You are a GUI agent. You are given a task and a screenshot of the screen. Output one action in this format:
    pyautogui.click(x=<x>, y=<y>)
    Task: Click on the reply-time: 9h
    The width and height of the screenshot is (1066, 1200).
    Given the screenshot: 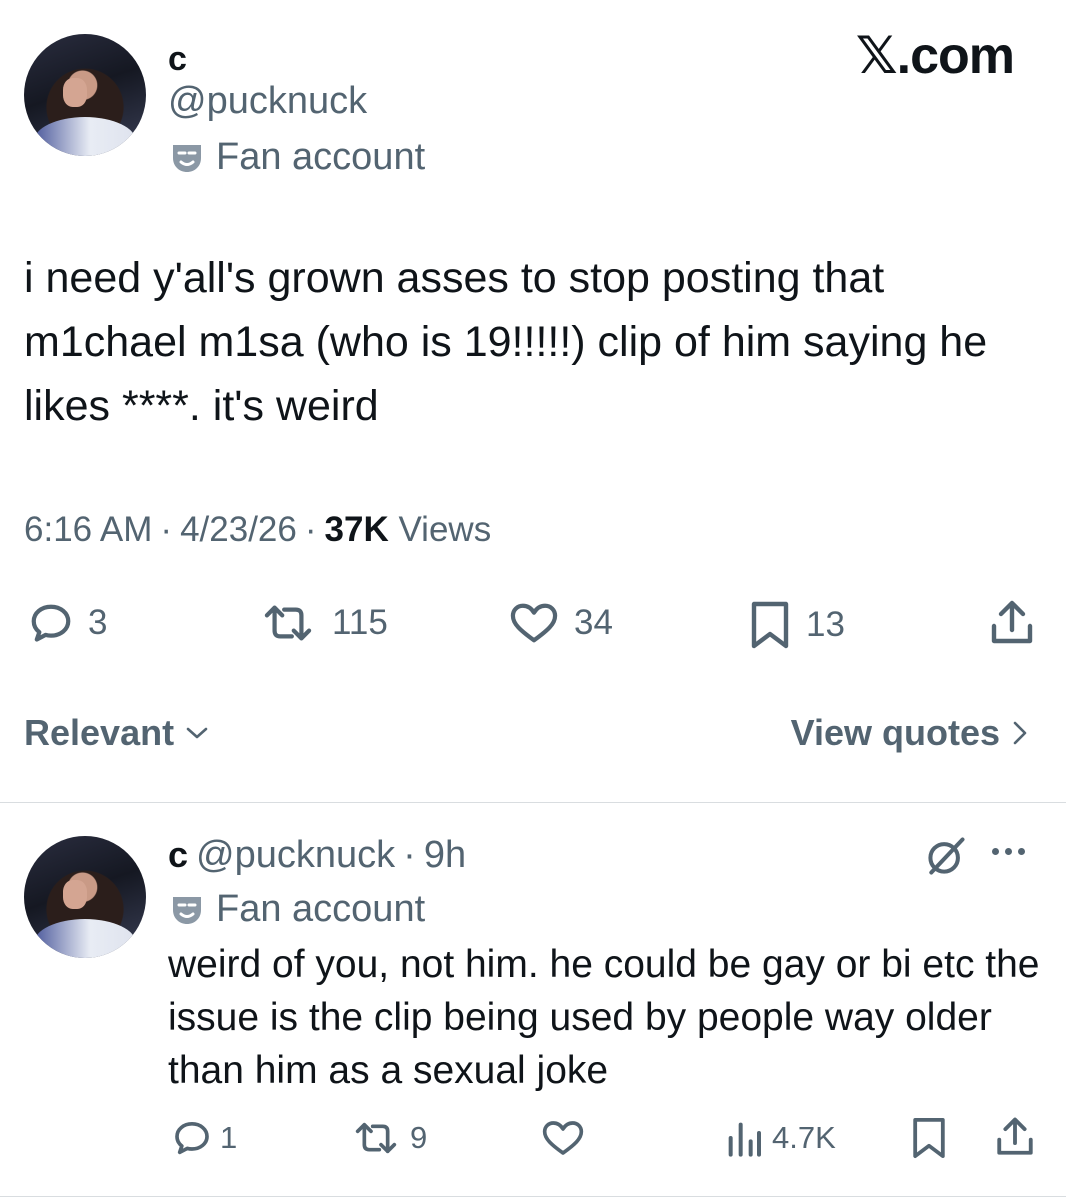 What is the action you would take?
    pyautogui.click(x=445, y=855)
    